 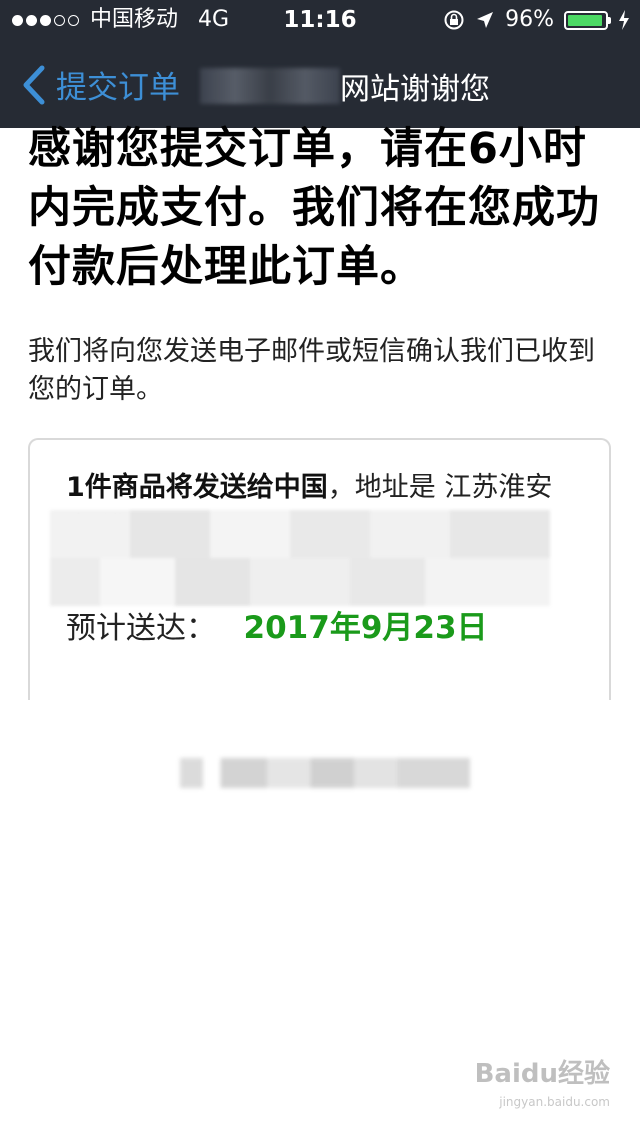 What do you see at coordinates (98, 84) in the screenshot?
I see `back-button: 提交订单` at bounding box center [98, 84].